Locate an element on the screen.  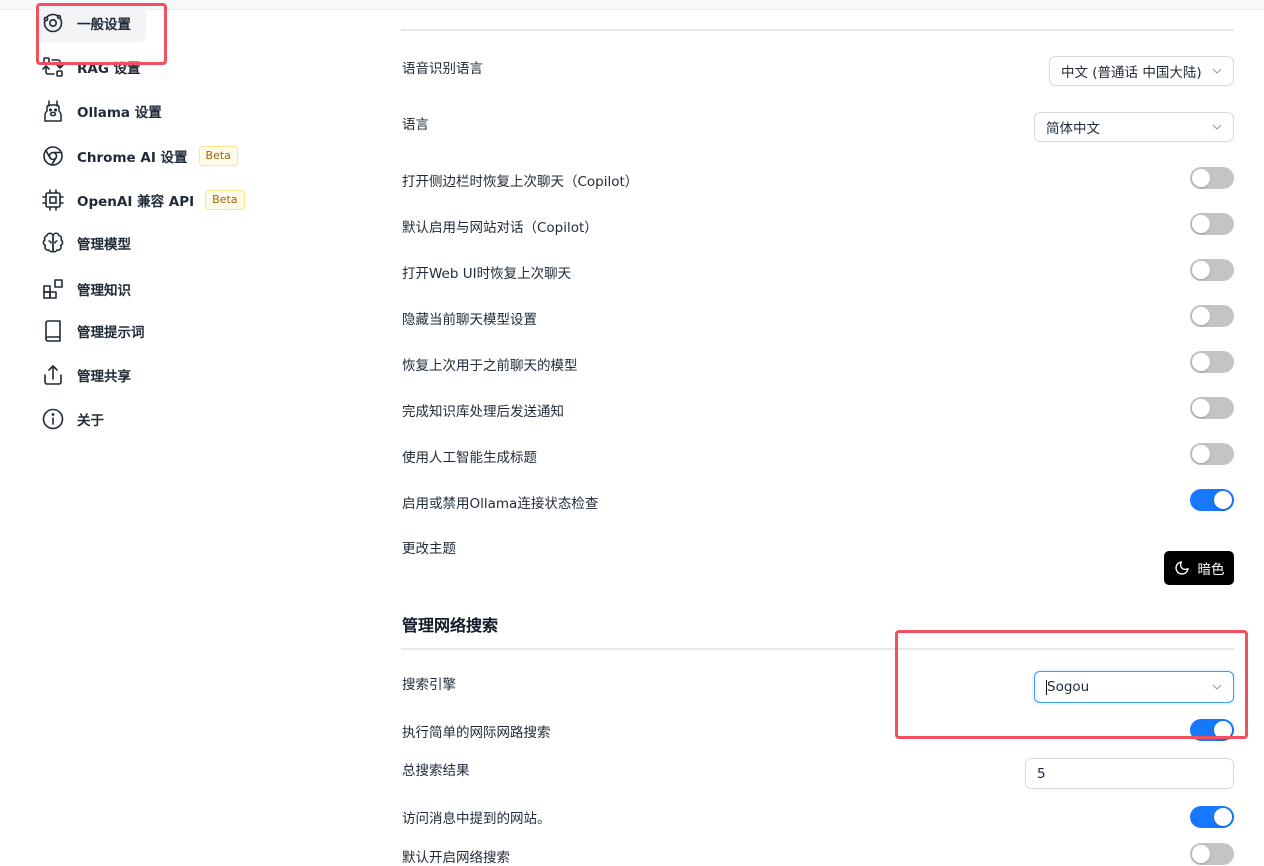
moon-icon is located at coordinates (1181, 568).